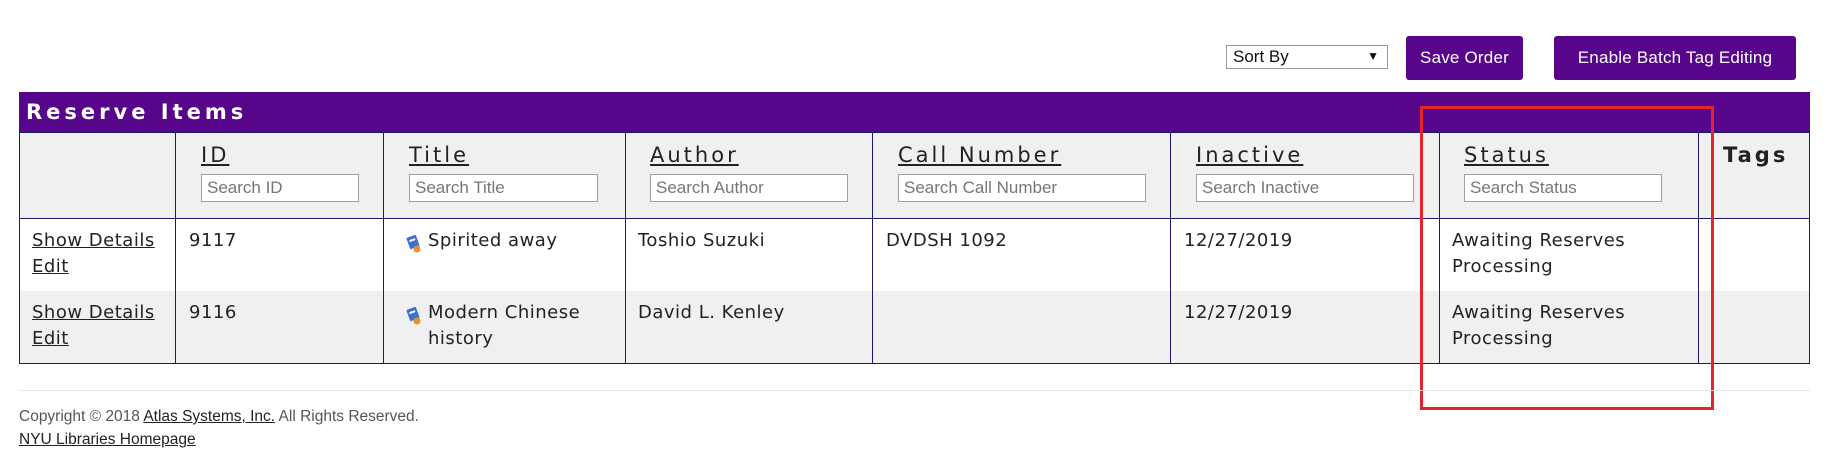  What do you see at coordinates (1373, 56) in the screenshot?
I see `chevron-down-icon: ▼` at bounding box center [1373, 56].